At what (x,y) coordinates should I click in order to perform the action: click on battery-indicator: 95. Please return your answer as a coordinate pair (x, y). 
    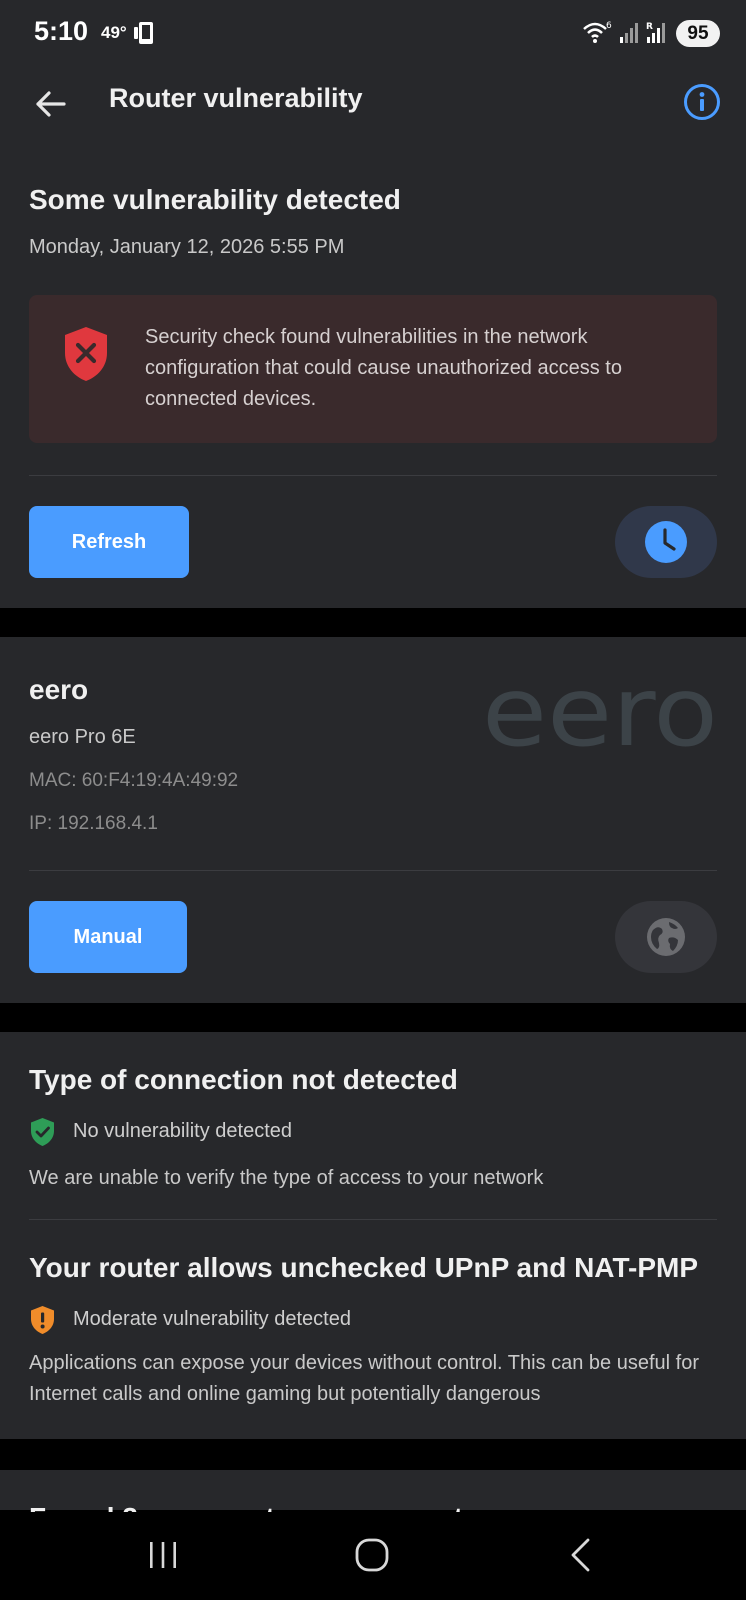
    Looking at the image, I should click on (698, 33).